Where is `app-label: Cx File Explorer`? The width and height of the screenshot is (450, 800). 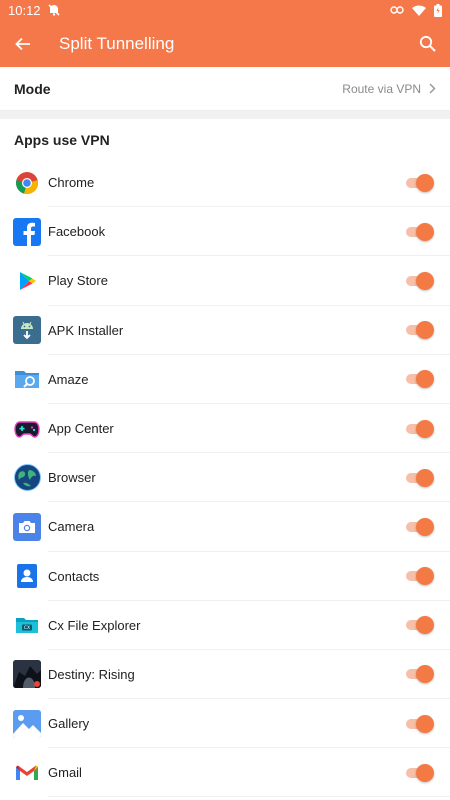 app-label: Cx File Explorer is located at coordinates (94, 625).